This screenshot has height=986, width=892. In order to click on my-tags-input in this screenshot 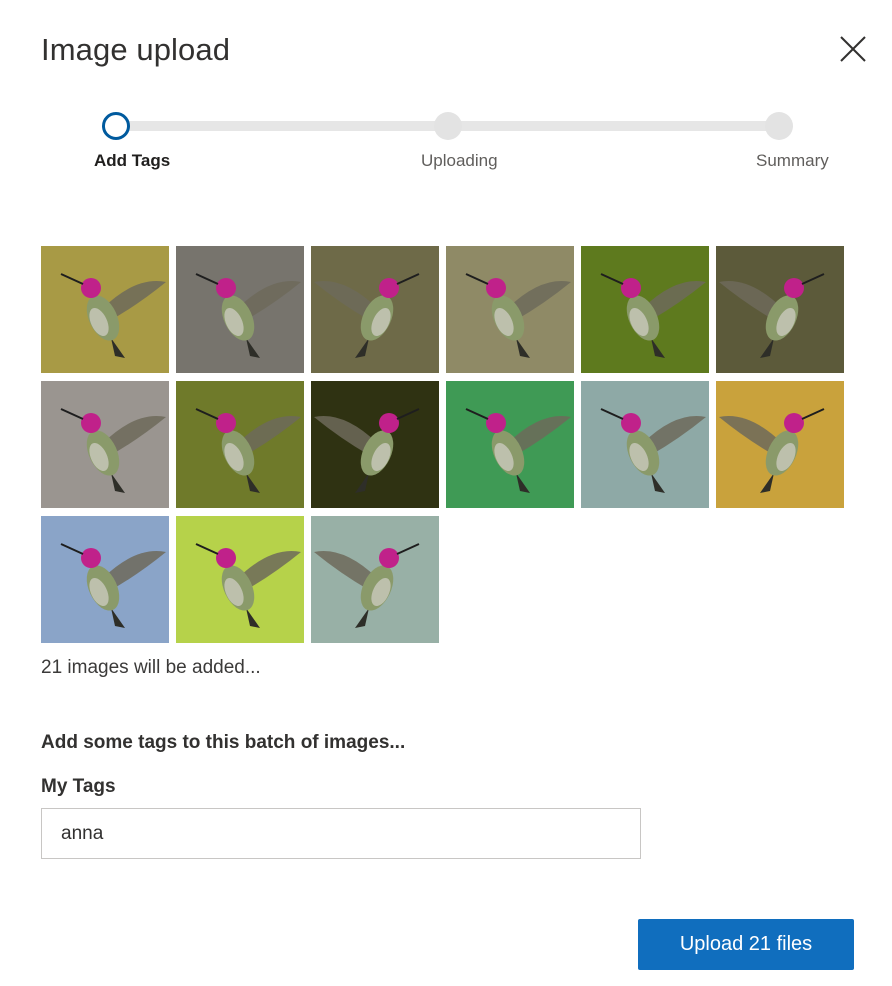, I will do `click(341, 833)`.